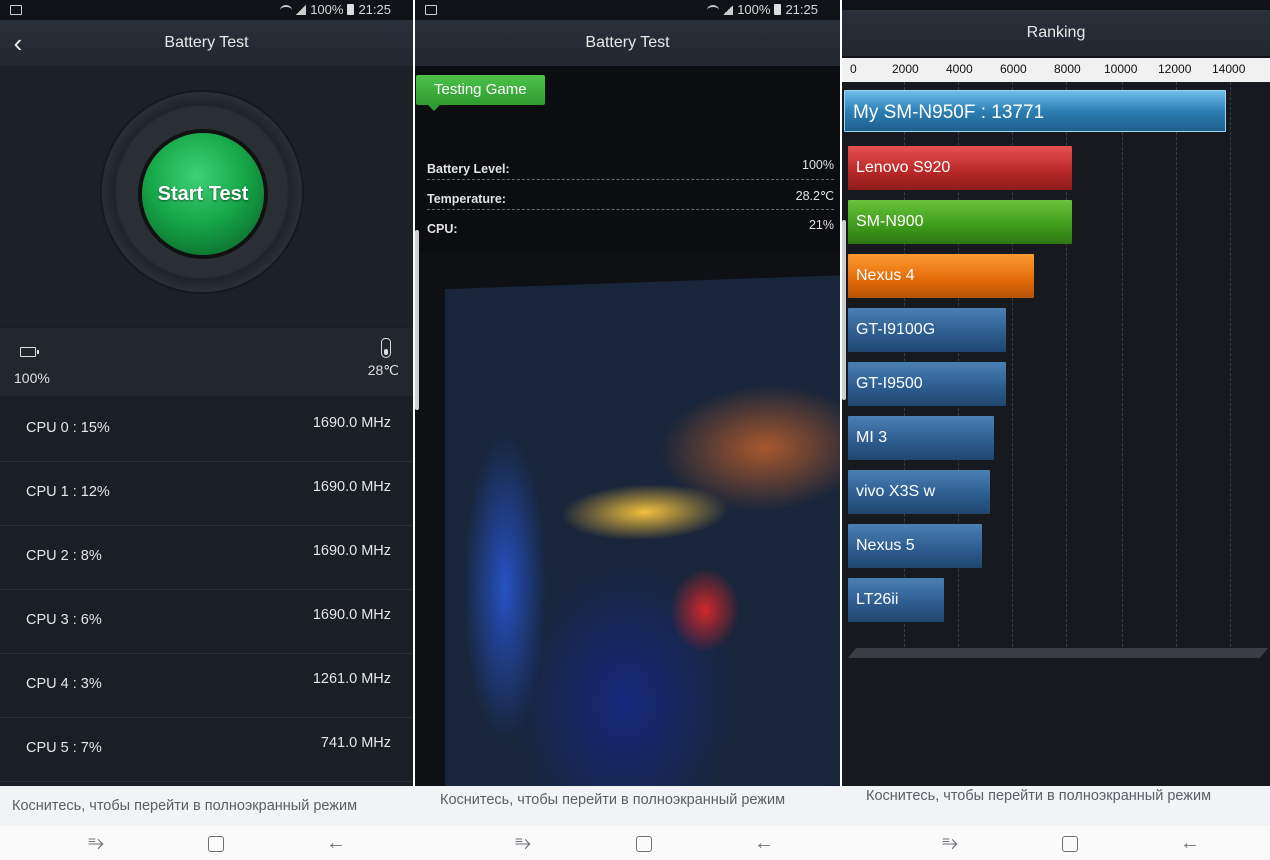 The width and height of the screenshot is (1270, 860). Describe the element at coordinates (960, 168) in the screenshot. I see `ranking-bar: Lenovo S920` at that location.